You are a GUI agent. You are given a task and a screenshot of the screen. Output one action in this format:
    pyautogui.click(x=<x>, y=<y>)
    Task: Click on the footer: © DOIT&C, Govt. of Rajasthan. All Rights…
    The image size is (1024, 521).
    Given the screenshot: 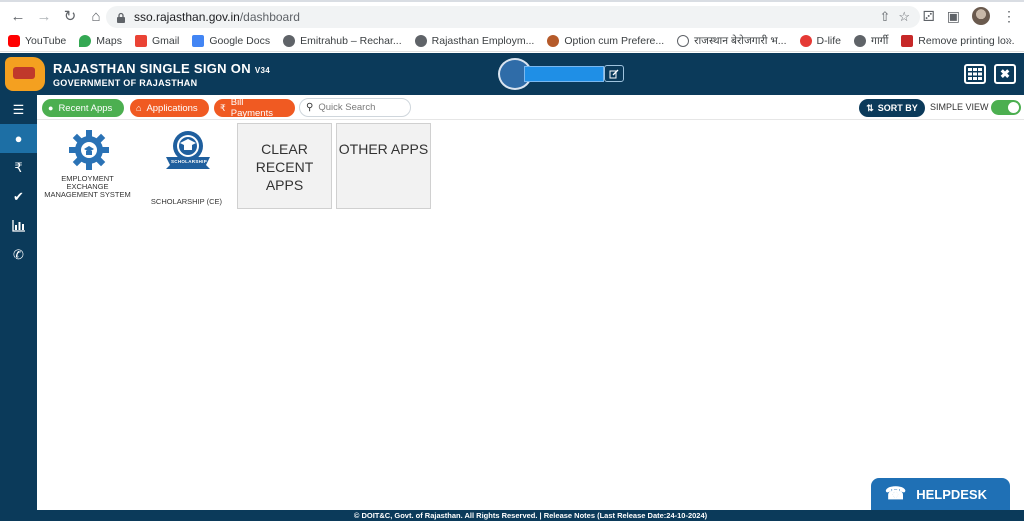 What is the action you would take?
    pyautogui.click(x=530, y=515)
    